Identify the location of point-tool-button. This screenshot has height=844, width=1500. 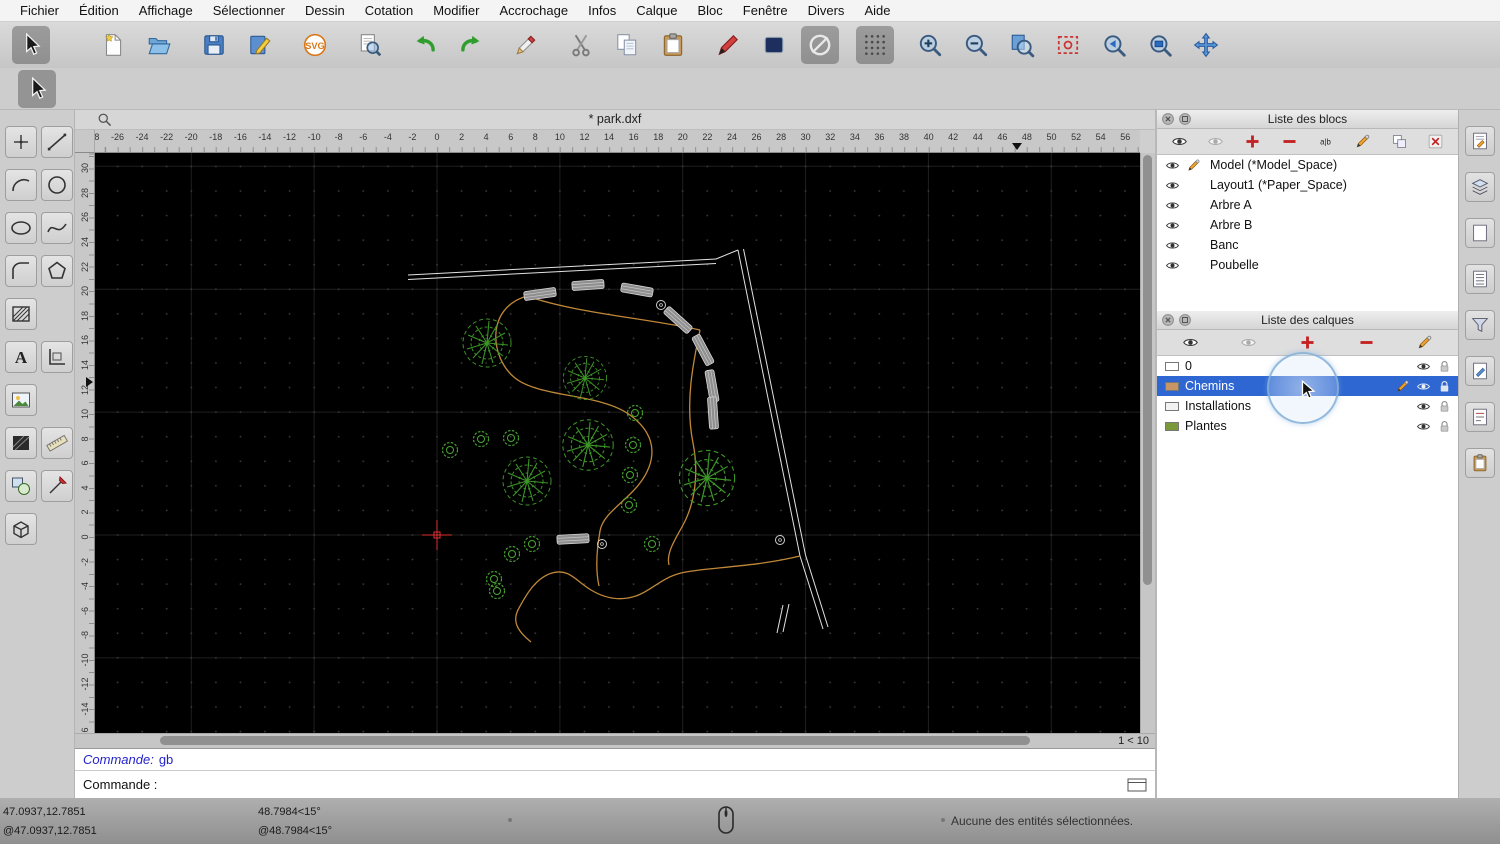
(21, 142).